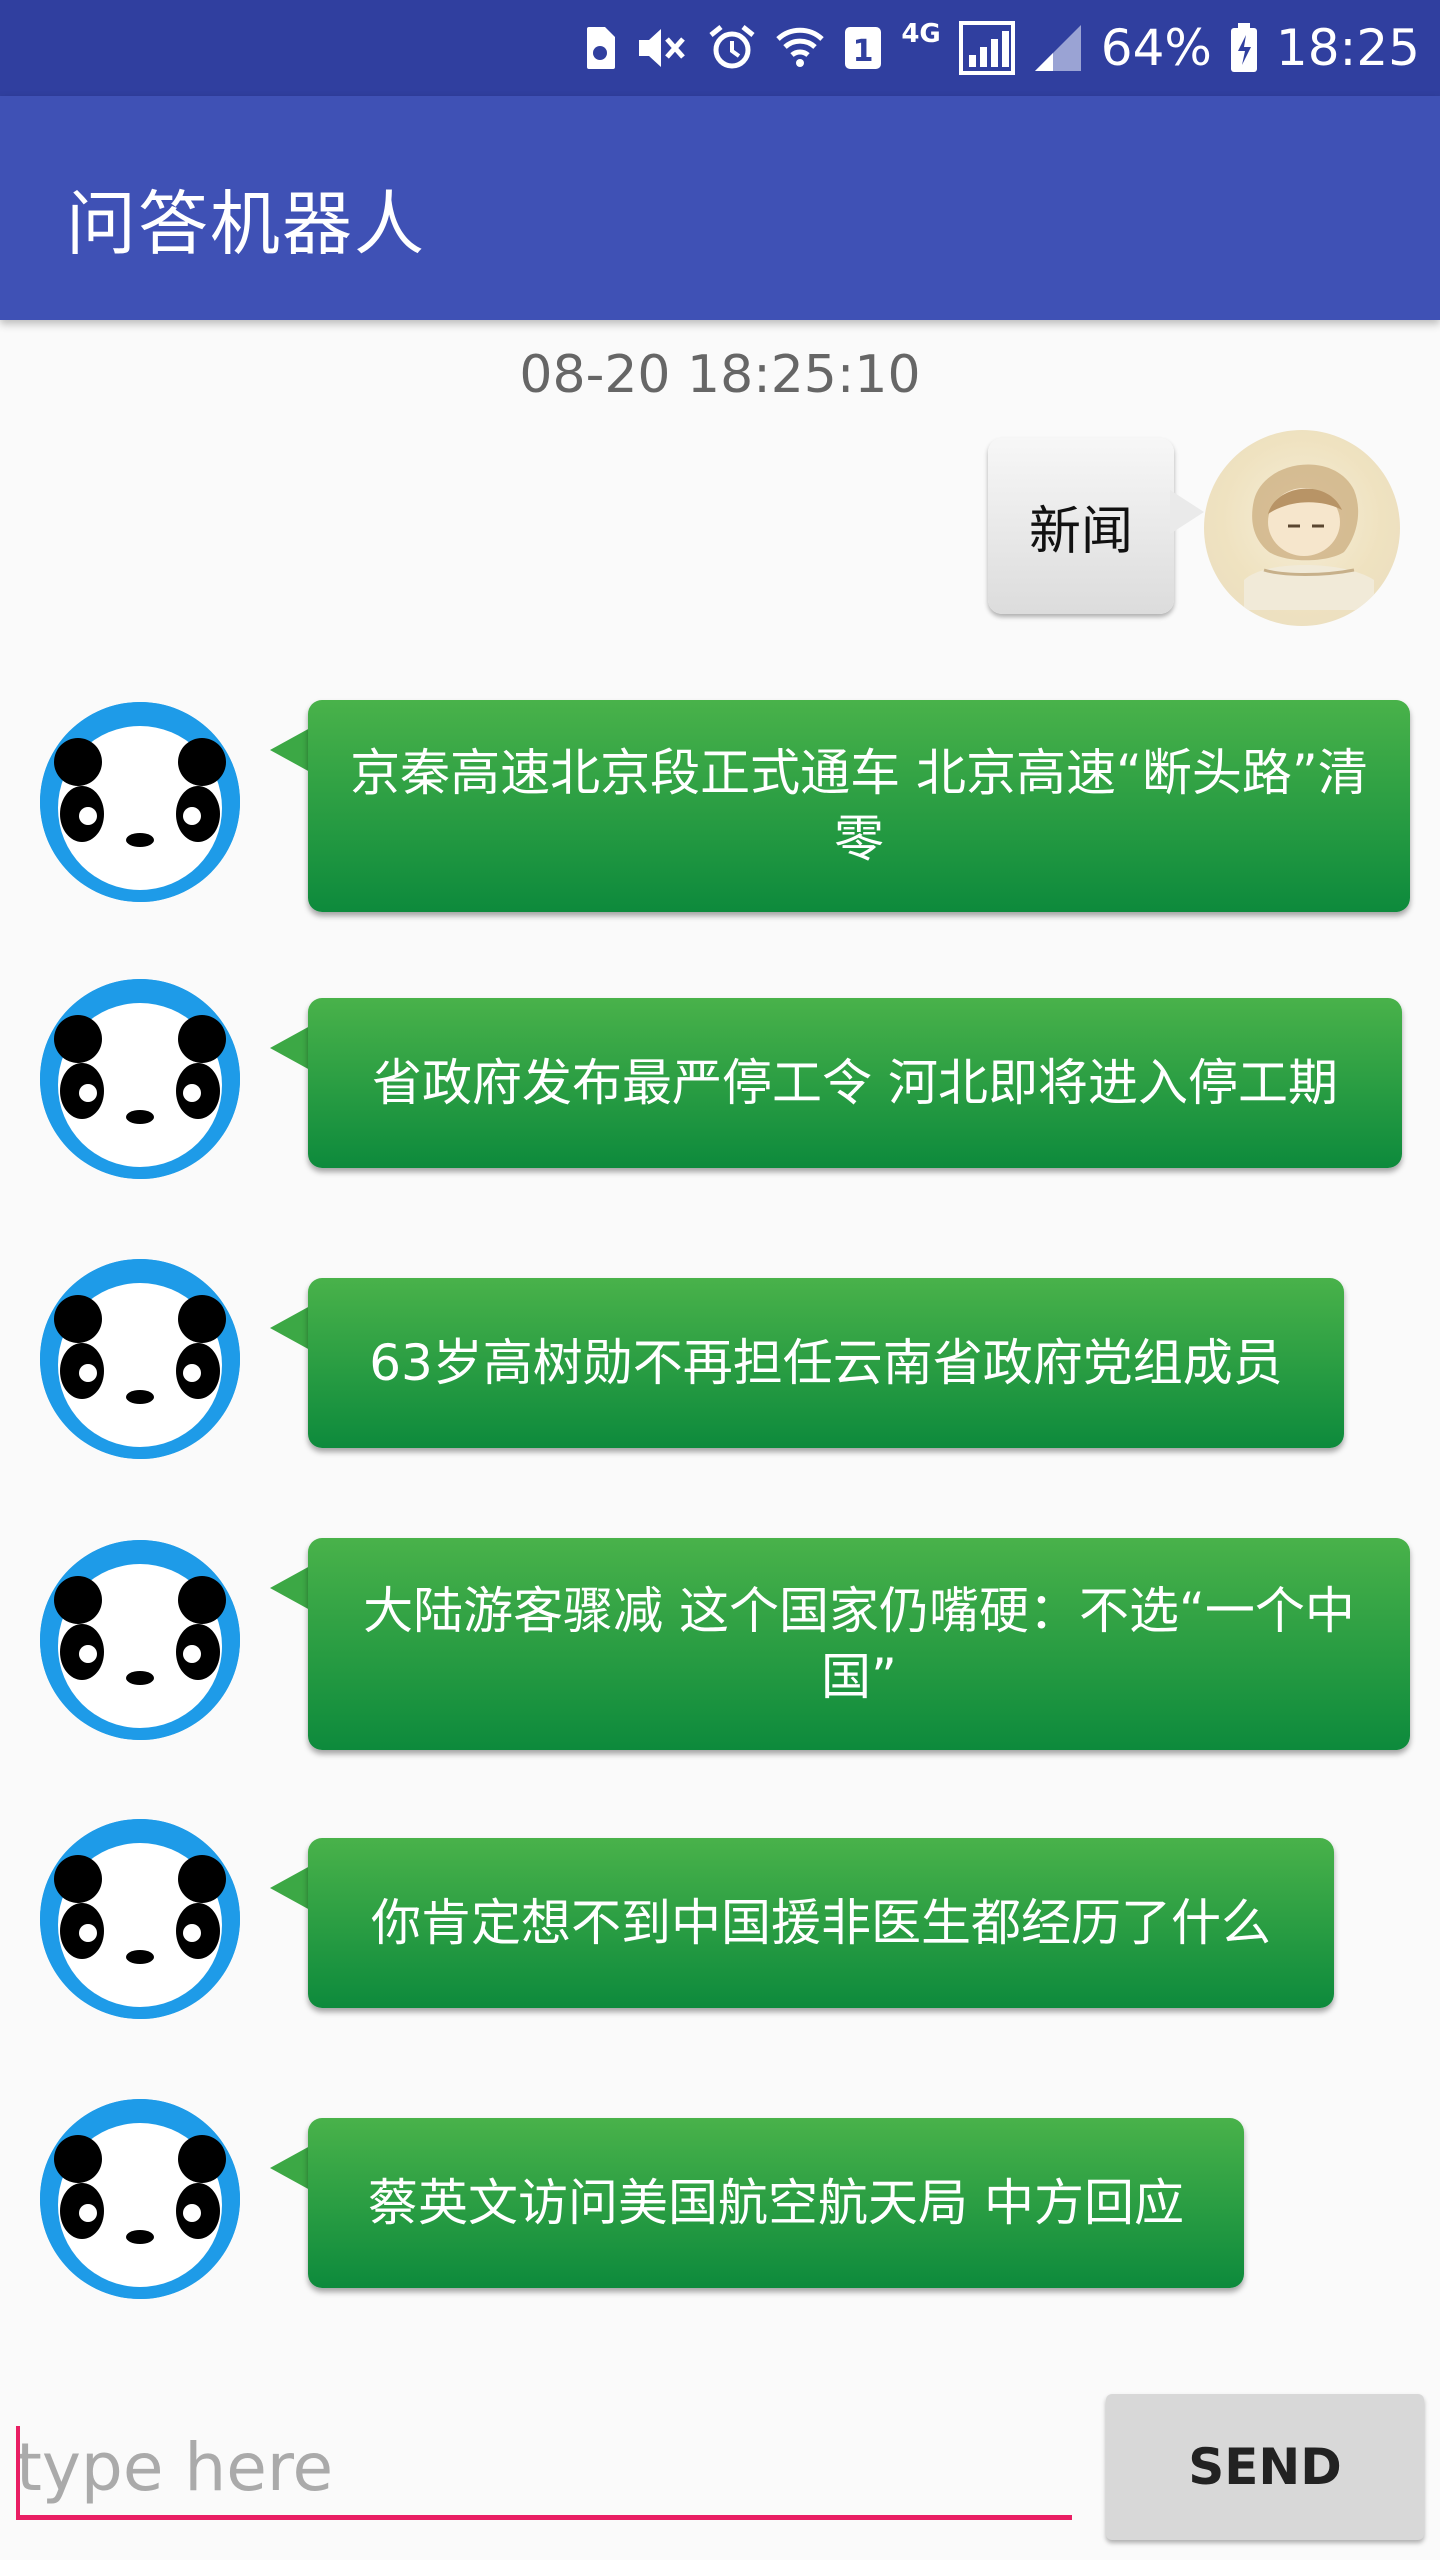 Image resolution: width=1440 pixels, height=2560 pixels. I want to click on input-area: SEND, so click(720, 2475).